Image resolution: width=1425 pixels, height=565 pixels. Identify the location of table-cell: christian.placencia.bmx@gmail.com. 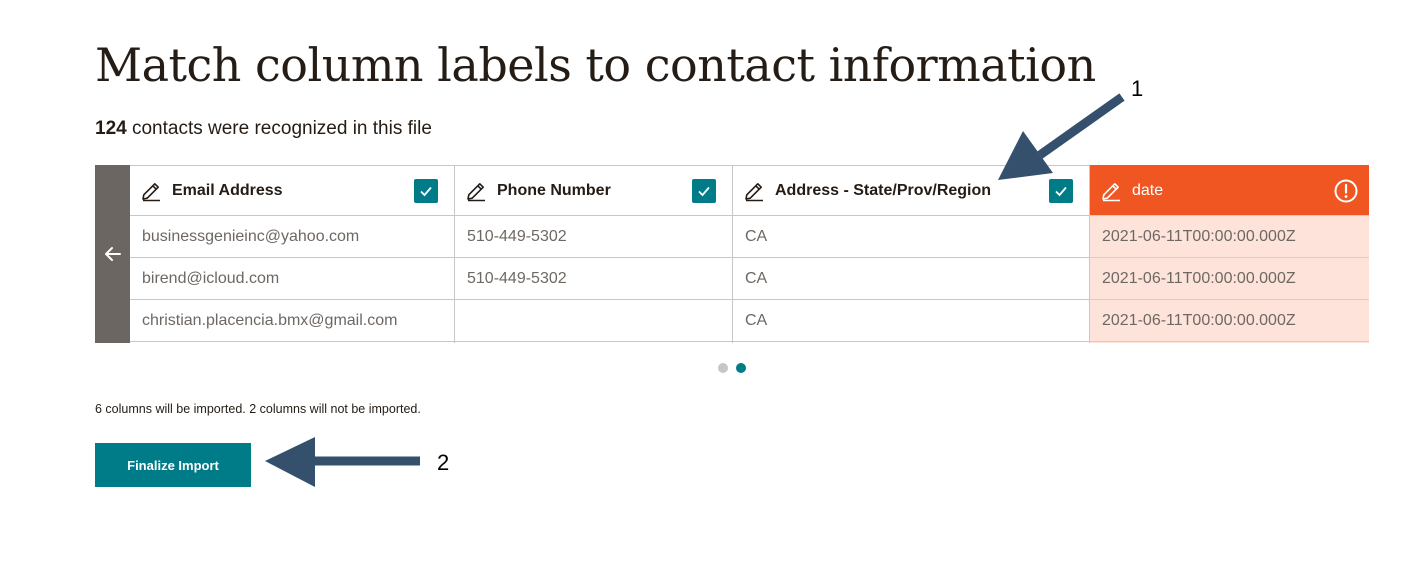
(292, 321).